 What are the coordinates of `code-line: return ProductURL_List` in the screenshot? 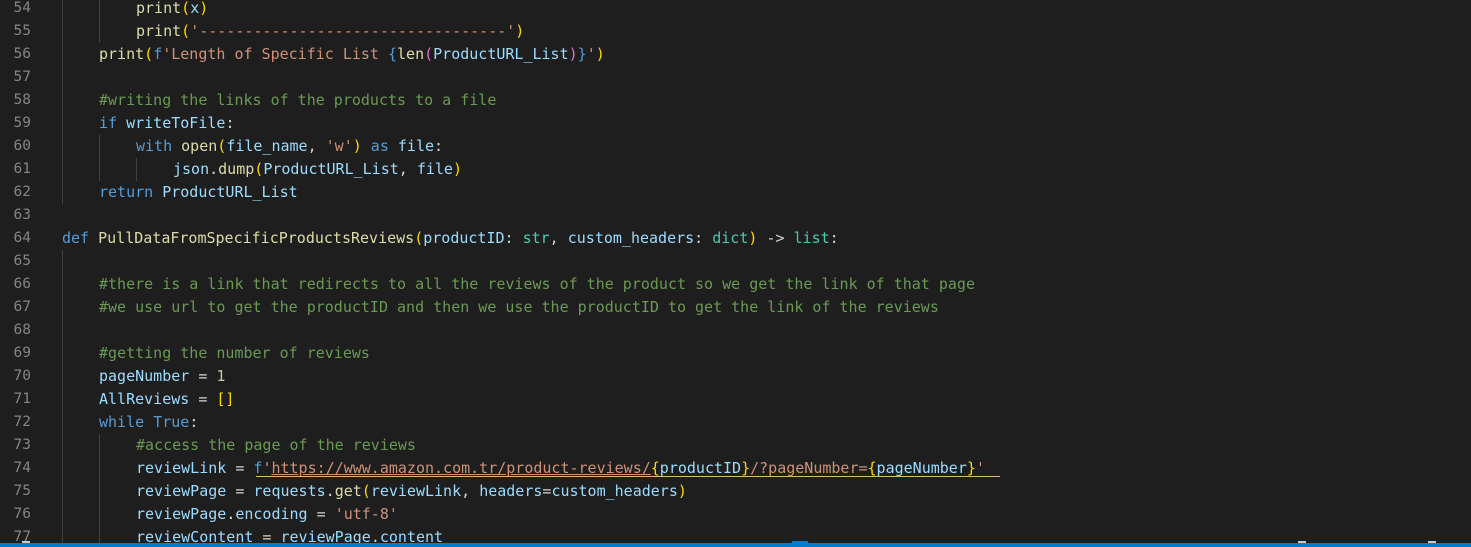 It's located at (198, 192).